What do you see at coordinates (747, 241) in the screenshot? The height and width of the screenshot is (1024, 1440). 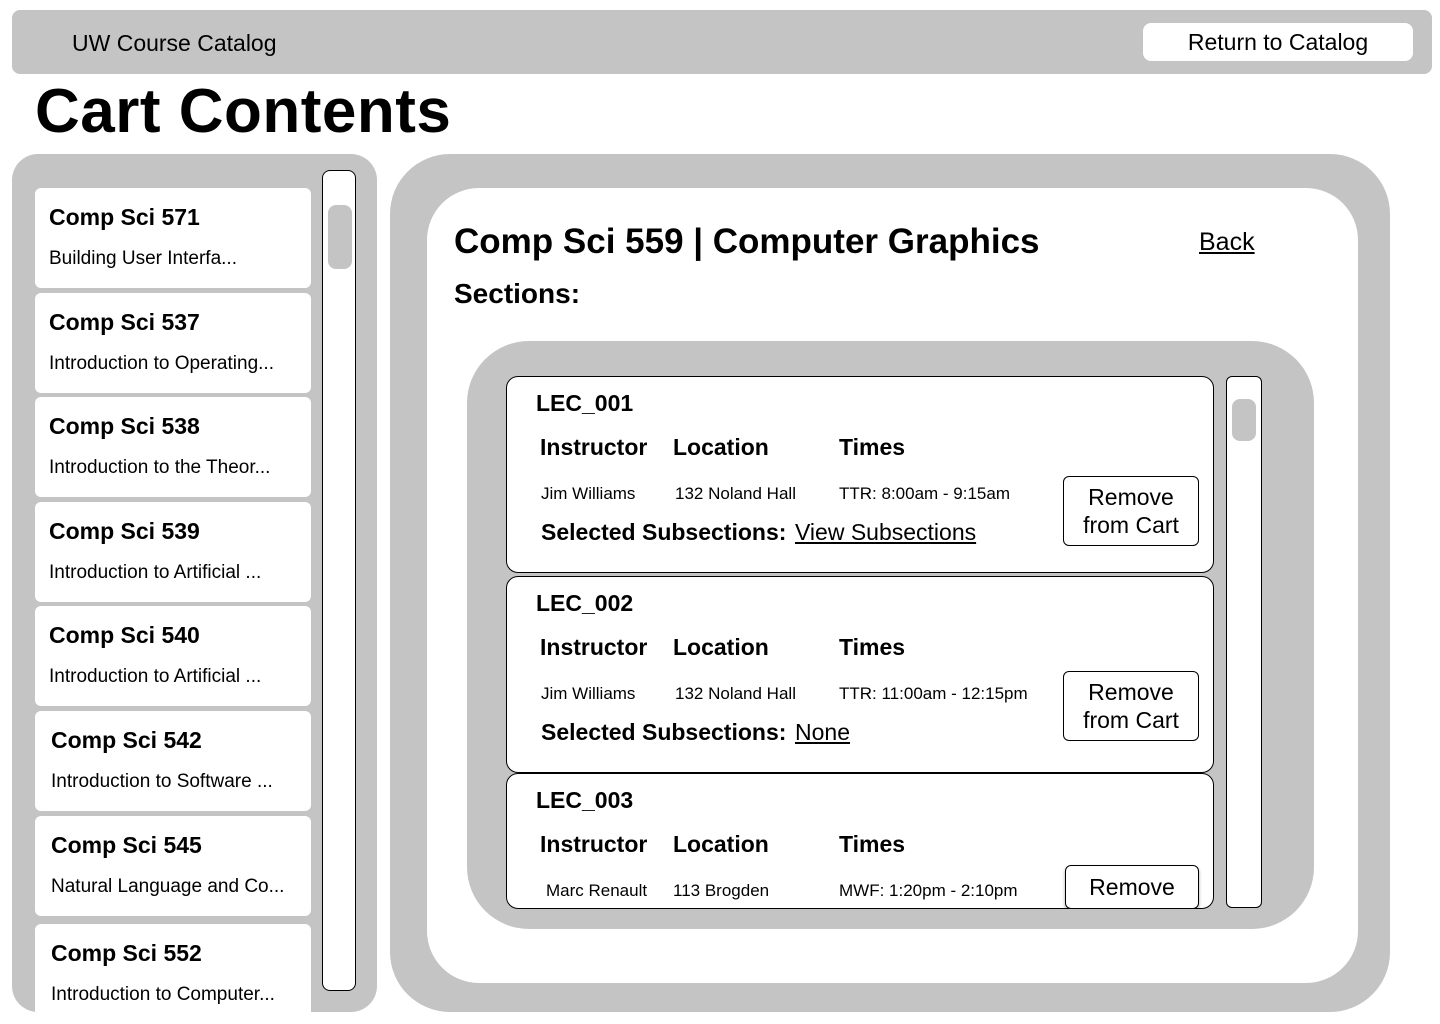 I see `course-title: Comp Sci 559 | Computer Graphics` at bounding box center [747, 241].